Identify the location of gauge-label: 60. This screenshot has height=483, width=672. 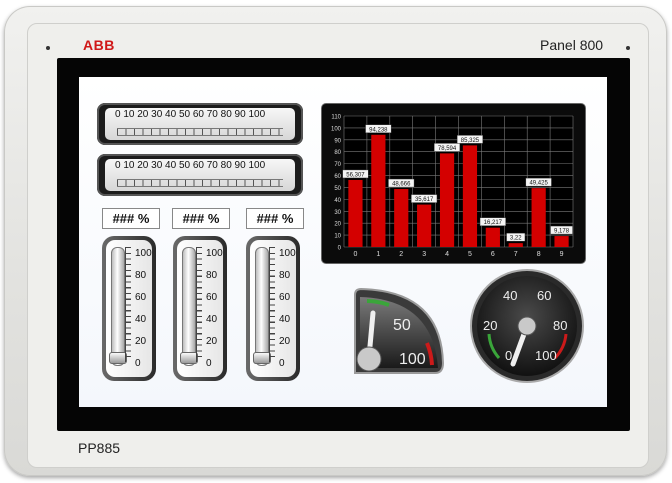
(544, 295).